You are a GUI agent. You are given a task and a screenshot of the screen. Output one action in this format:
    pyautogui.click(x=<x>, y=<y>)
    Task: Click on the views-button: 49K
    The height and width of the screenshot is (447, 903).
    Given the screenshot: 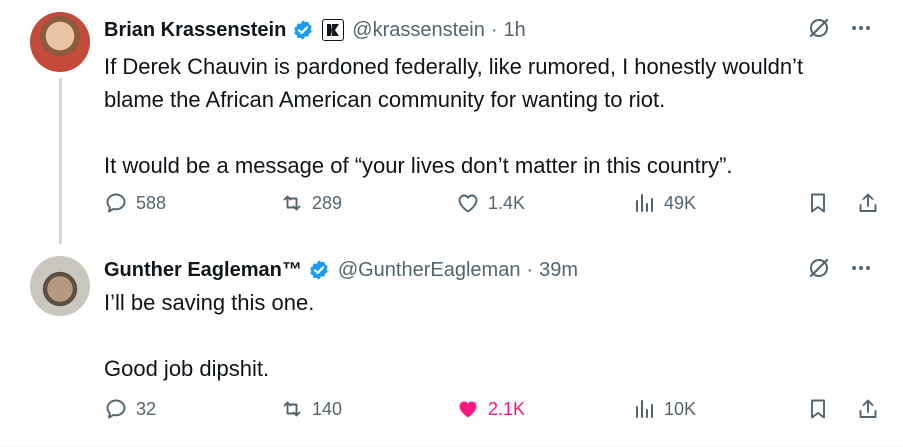 What is the action you would take?
    pyautogui.click(x=664, y=203)
    